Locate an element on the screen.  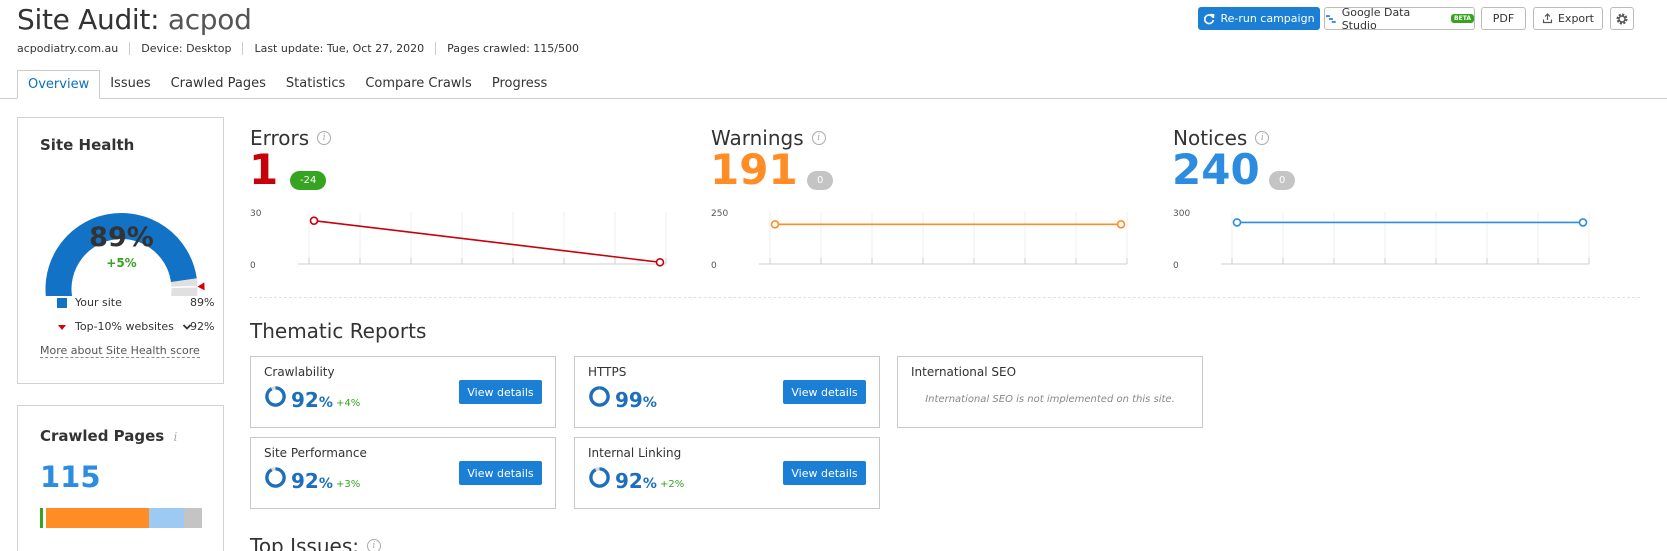
project-name: acpod is located at coordinates (209, 19).